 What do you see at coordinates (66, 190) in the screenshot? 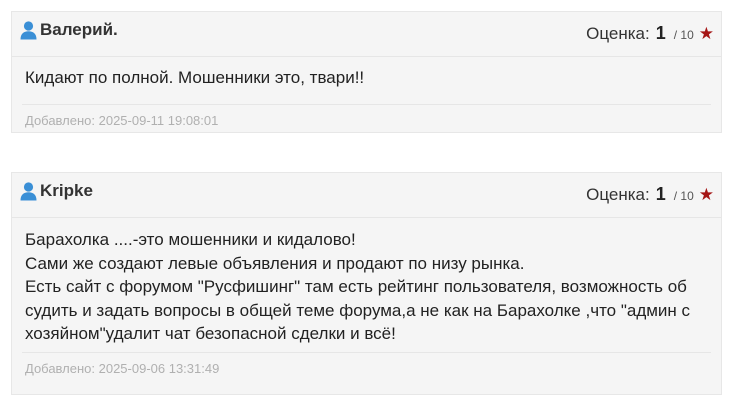
I see `author-name: Kripke` at bounding box center [66, 190].